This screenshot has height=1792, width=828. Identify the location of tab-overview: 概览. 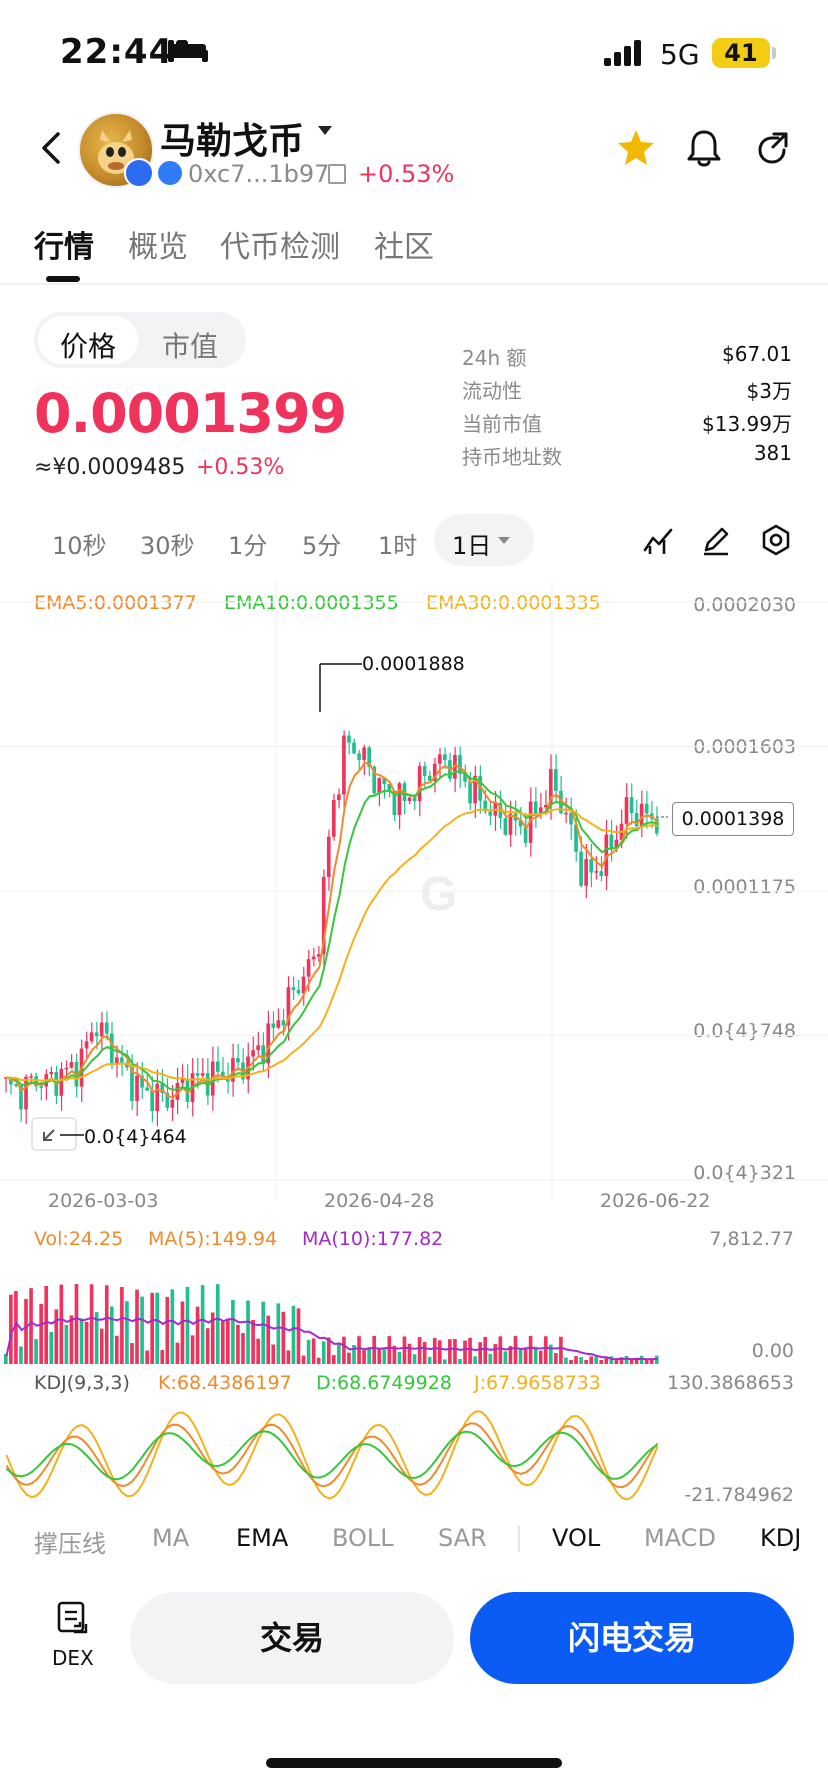
(158, 244).